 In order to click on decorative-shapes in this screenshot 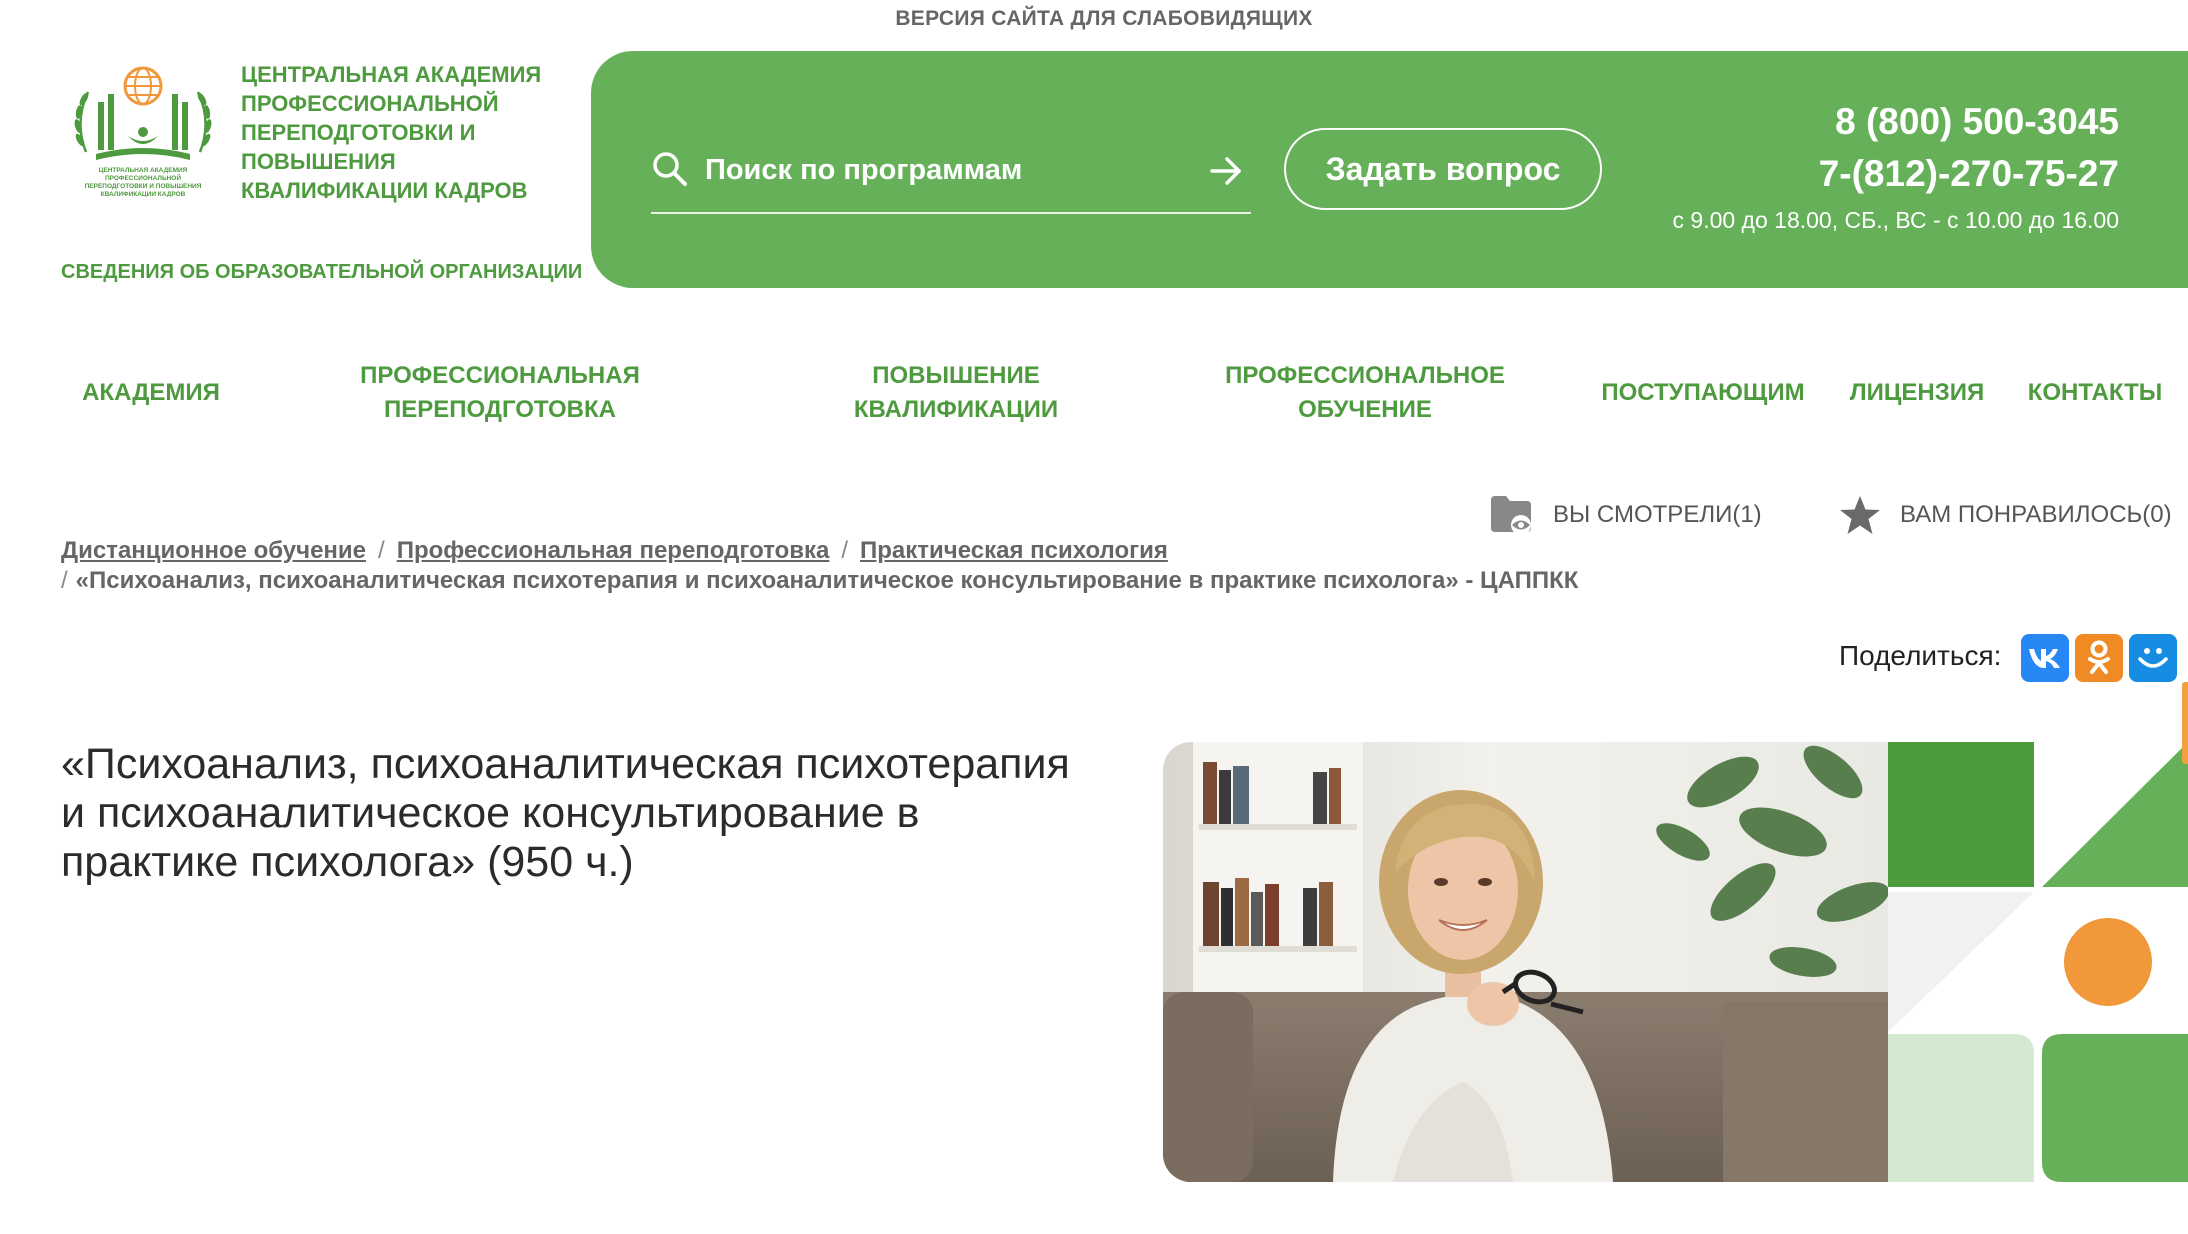, I will do `click(2038, 962)`.